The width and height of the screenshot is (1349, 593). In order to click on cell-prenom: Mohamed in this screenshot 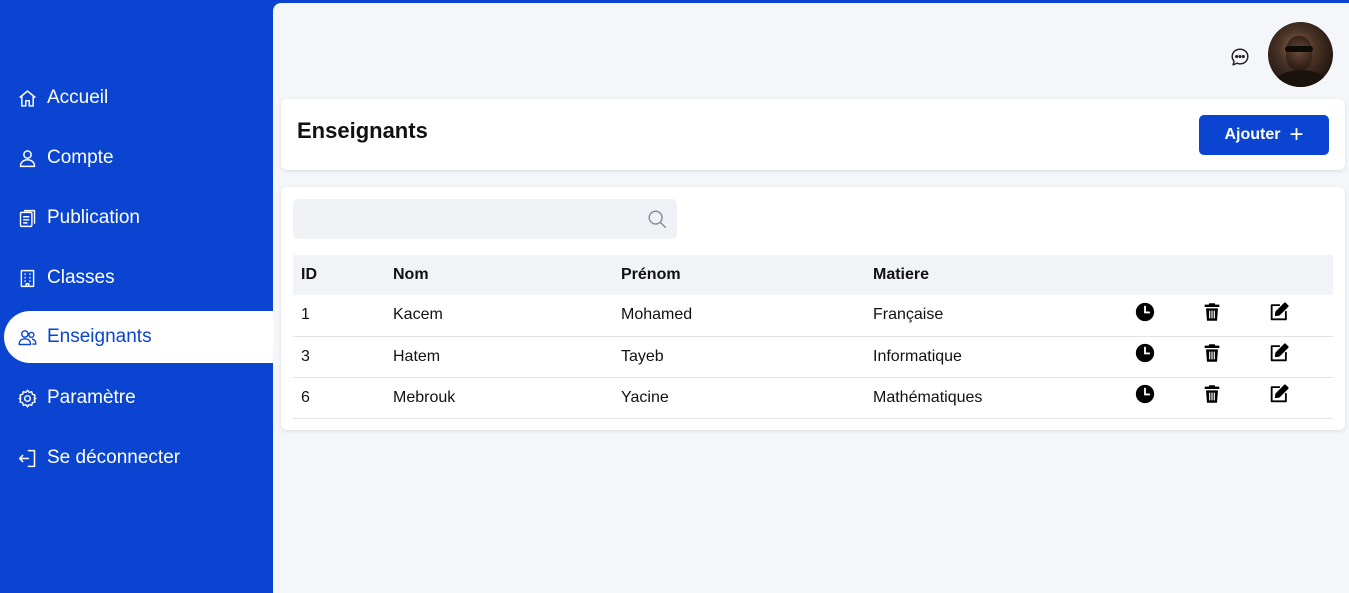, I will do `click(657, 315)`.